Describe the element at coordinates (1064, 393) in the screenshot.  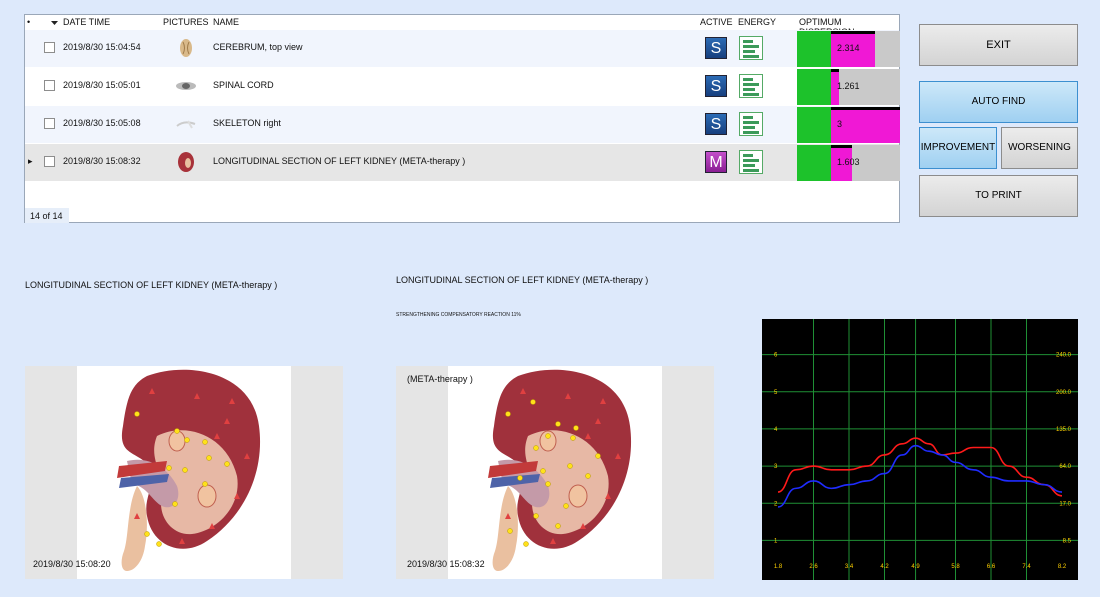
I see `chart-y-right-tick-label: 200.0` at that location.